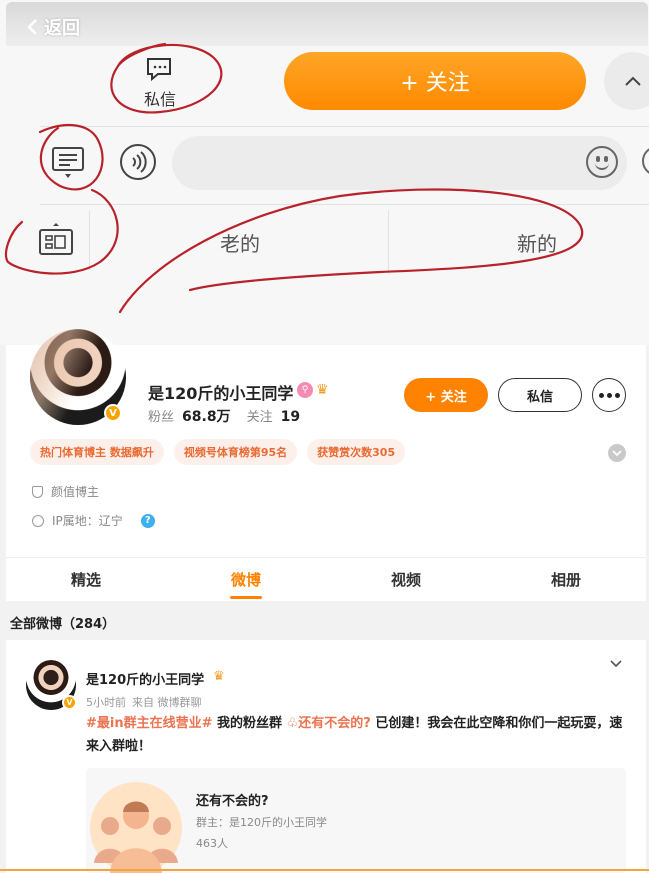  I want to click on menu-list-icon, so click(68, 162).